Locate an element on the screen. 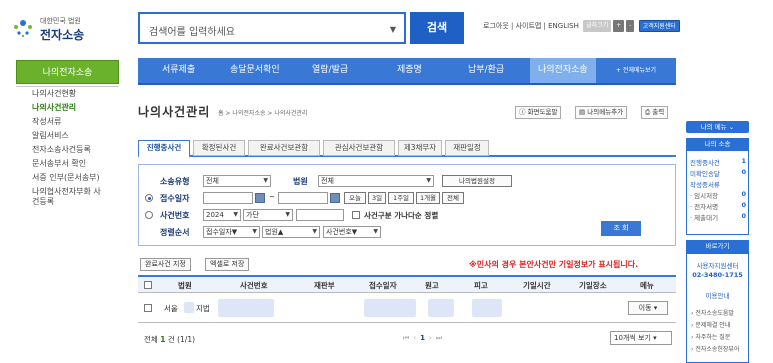 This screenshot has height=363, width=773. tab-schedule: 재판일정 is located at coordinates (467, 148).